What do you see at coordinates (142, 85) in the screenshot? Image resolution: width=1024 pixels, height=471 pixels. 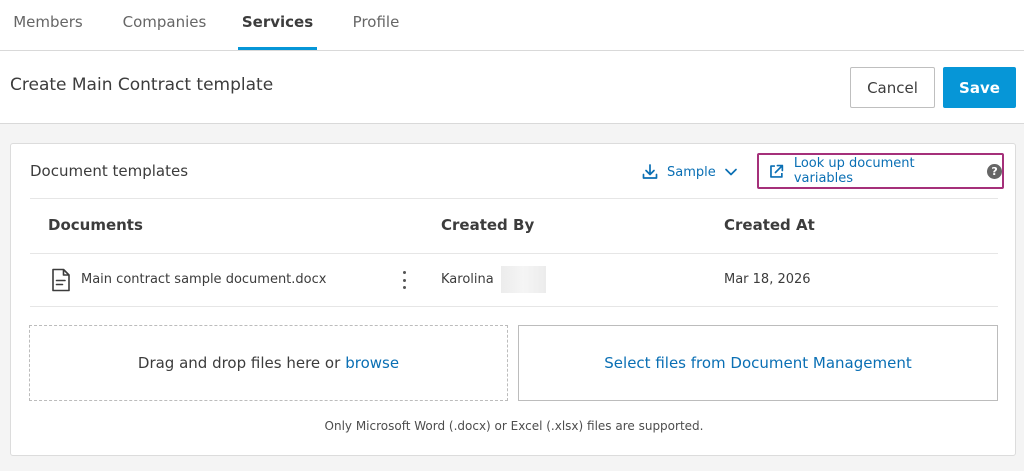 I see `page-title: Create Main Contract template` at bounding box center [142, 85].